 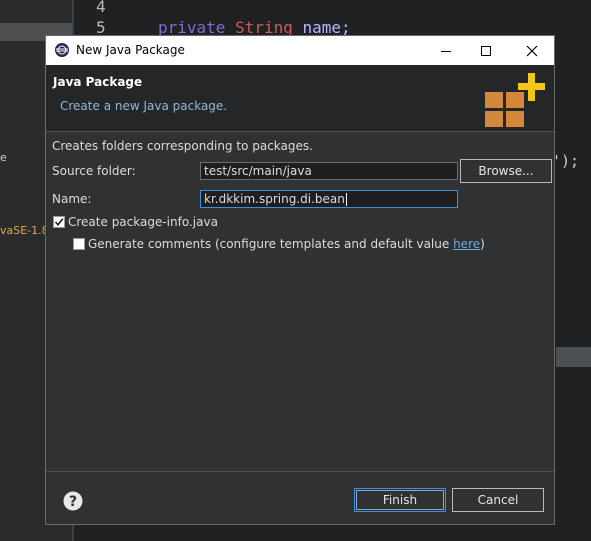 What do you see at coordinates (79, 244) in the screenshot?
I see `generate-comments-checkbox` at bounding box center [79, 244].